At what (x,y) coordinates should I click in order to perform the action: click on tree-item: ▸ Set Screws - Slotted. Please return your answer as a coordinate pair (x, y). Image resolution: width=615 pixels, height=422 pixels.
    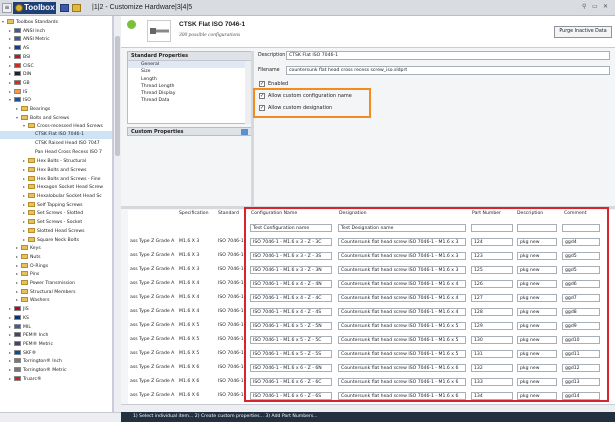
    Looking at the image, I should click on (56, 213).